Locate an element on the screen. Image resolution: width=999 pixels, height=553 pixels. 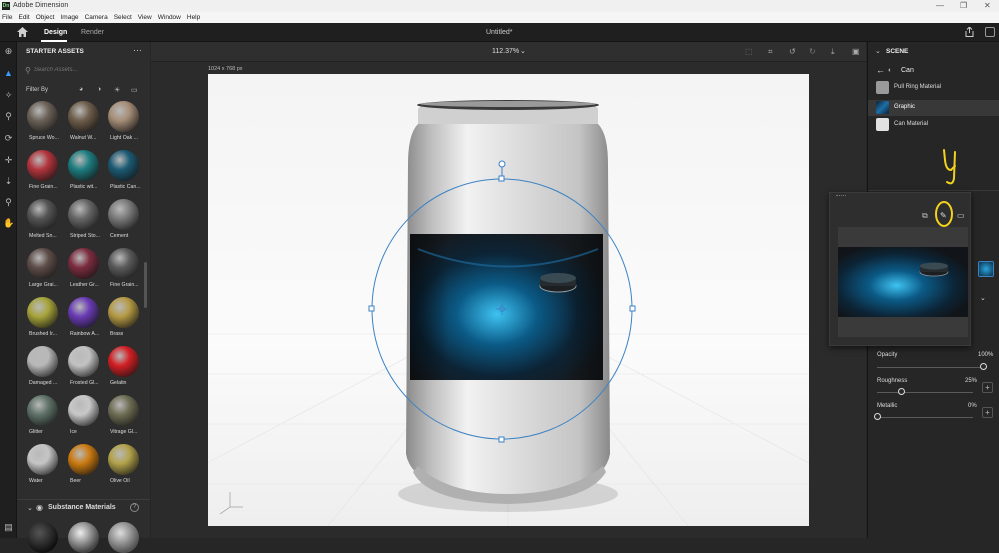
redo-view-icon: ↻ is located at coordinates (812, 51).